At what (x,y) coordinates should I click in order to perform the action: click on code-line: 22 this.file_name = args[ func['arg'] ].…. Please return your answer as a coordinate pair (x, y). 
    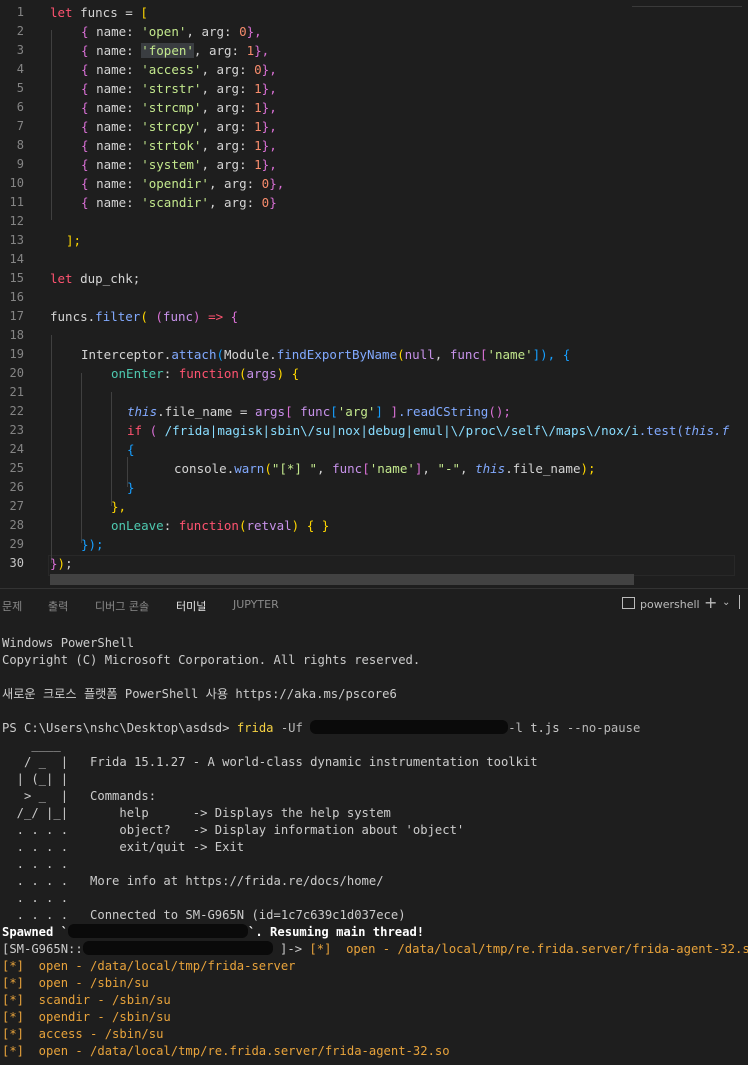
    Looking at the image, I should click on (374, 411).